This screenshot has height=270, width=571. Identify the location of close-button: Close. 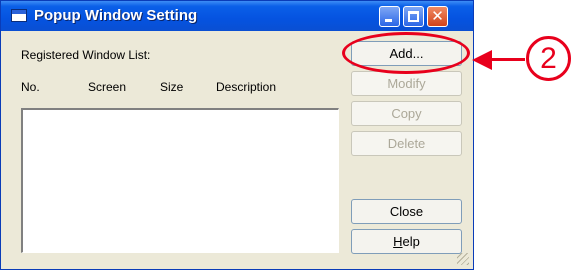
(406, 211).